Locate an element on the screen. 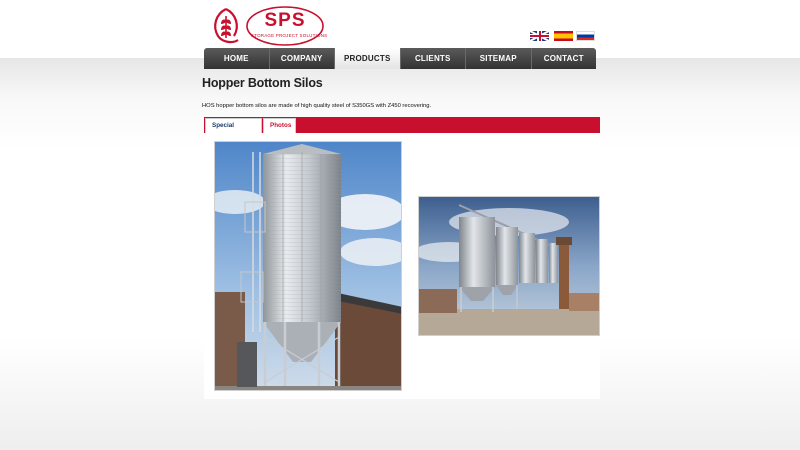 This screenshot has width=800, height=450. nav-item-contact: CONTACT is located at coordinates (563, 58).